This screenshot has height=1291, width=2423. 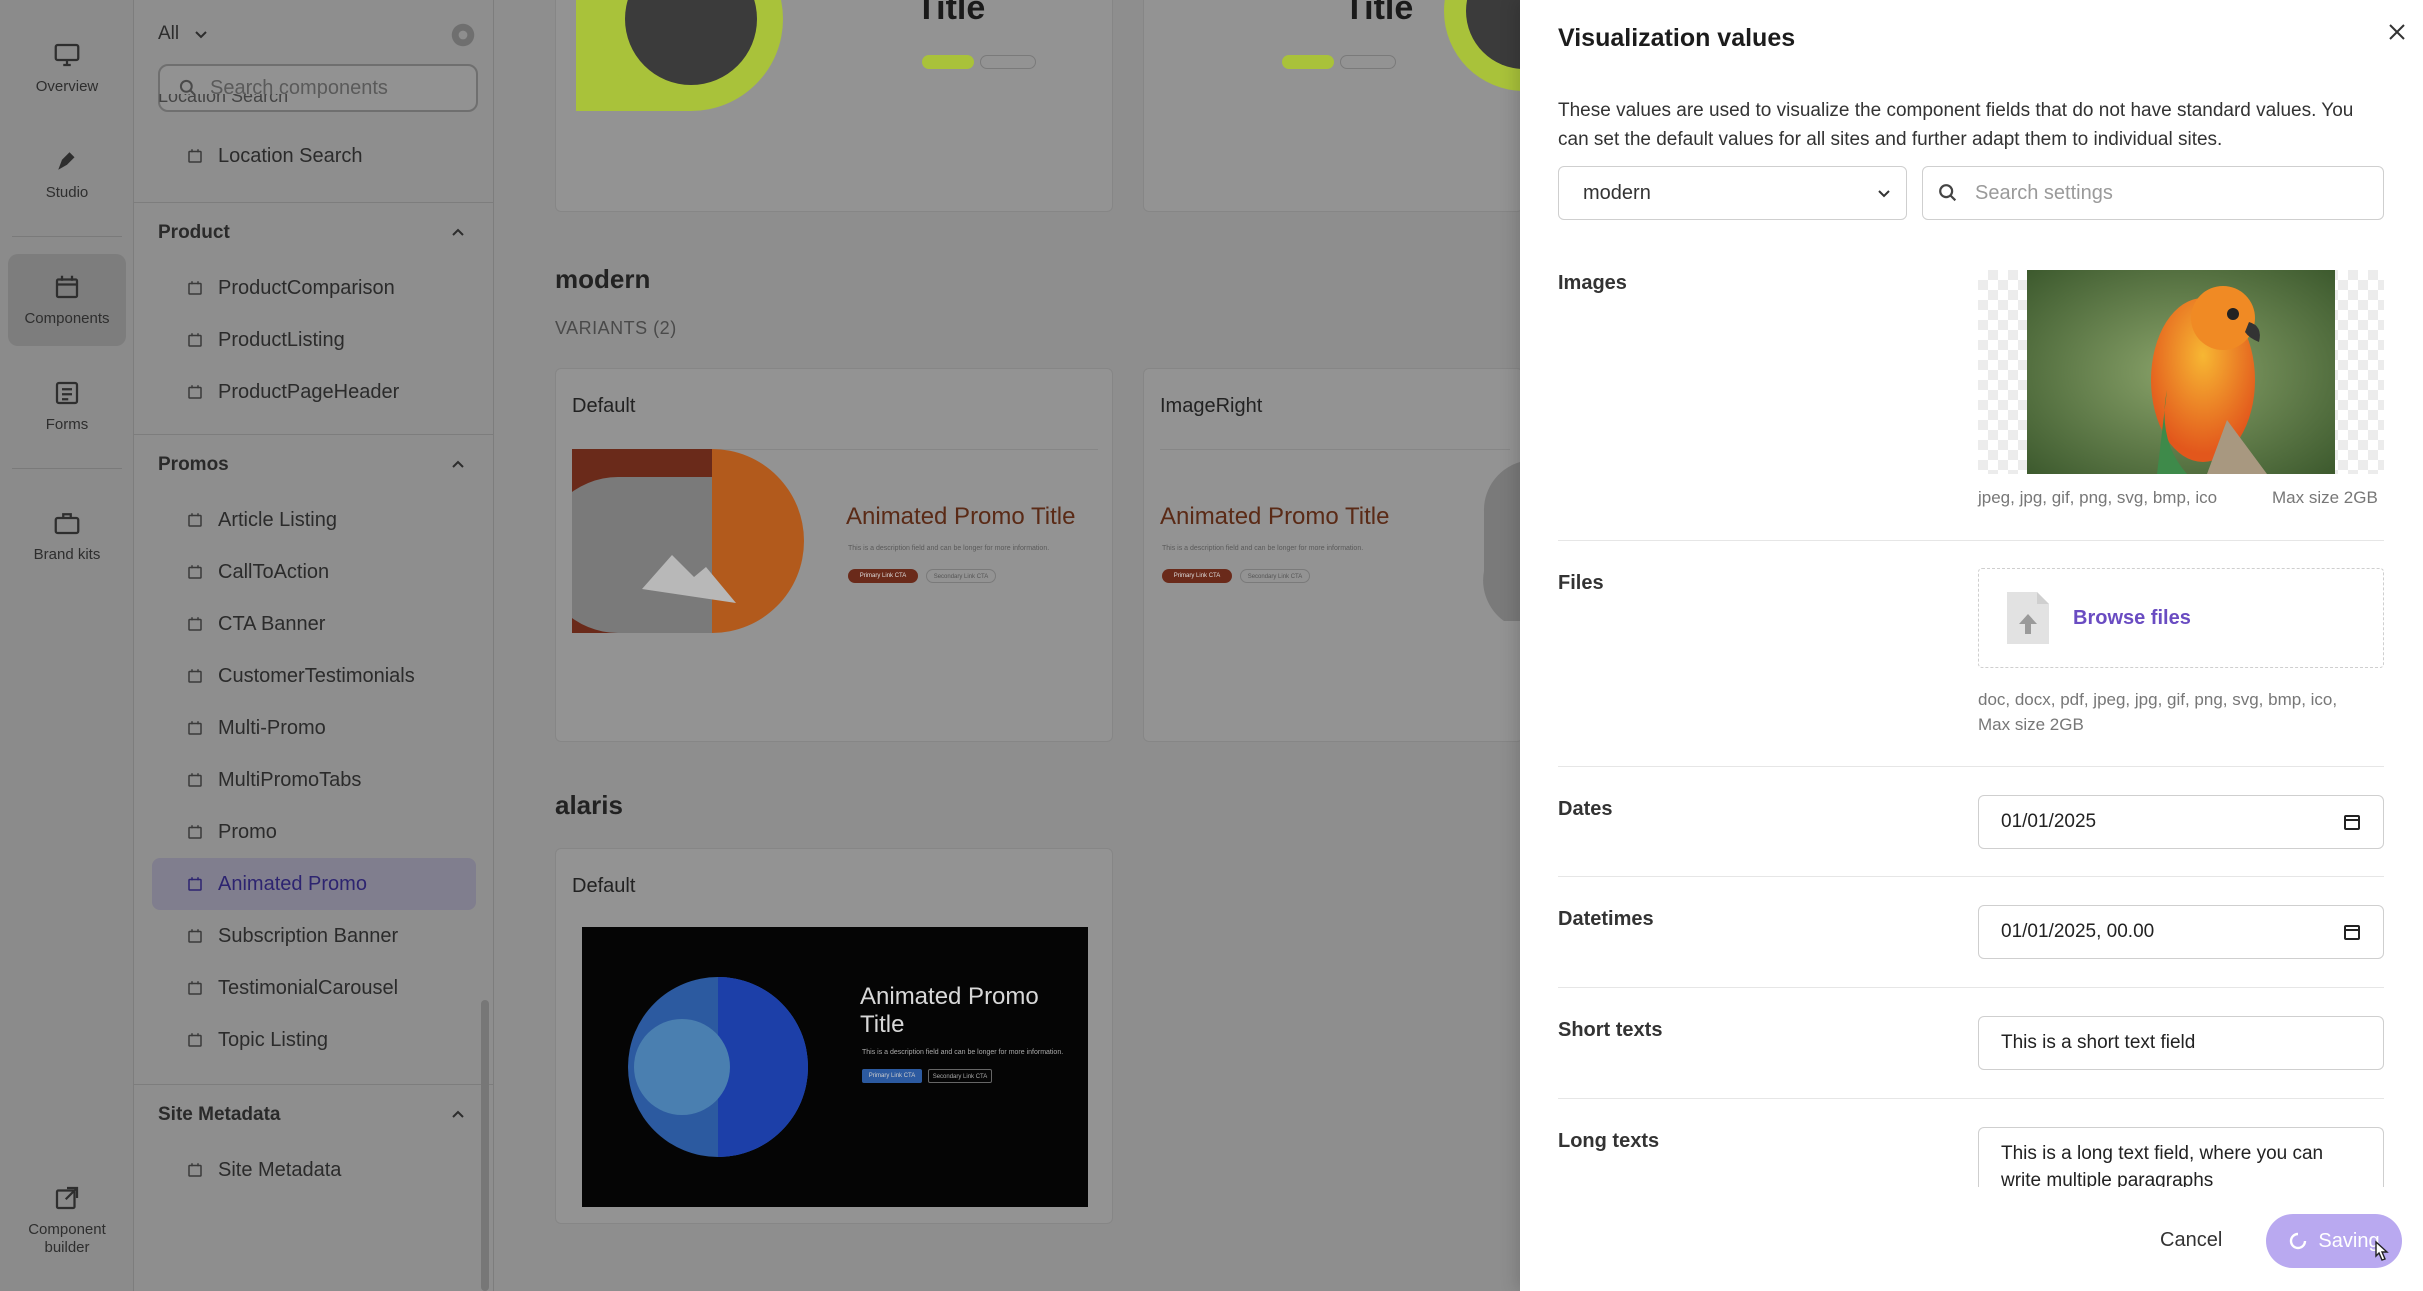 What do you see at coordinates (292, 883) in the screenshot?
I see `list-item-label: Animated Promo` at bounding box center [292, 883].